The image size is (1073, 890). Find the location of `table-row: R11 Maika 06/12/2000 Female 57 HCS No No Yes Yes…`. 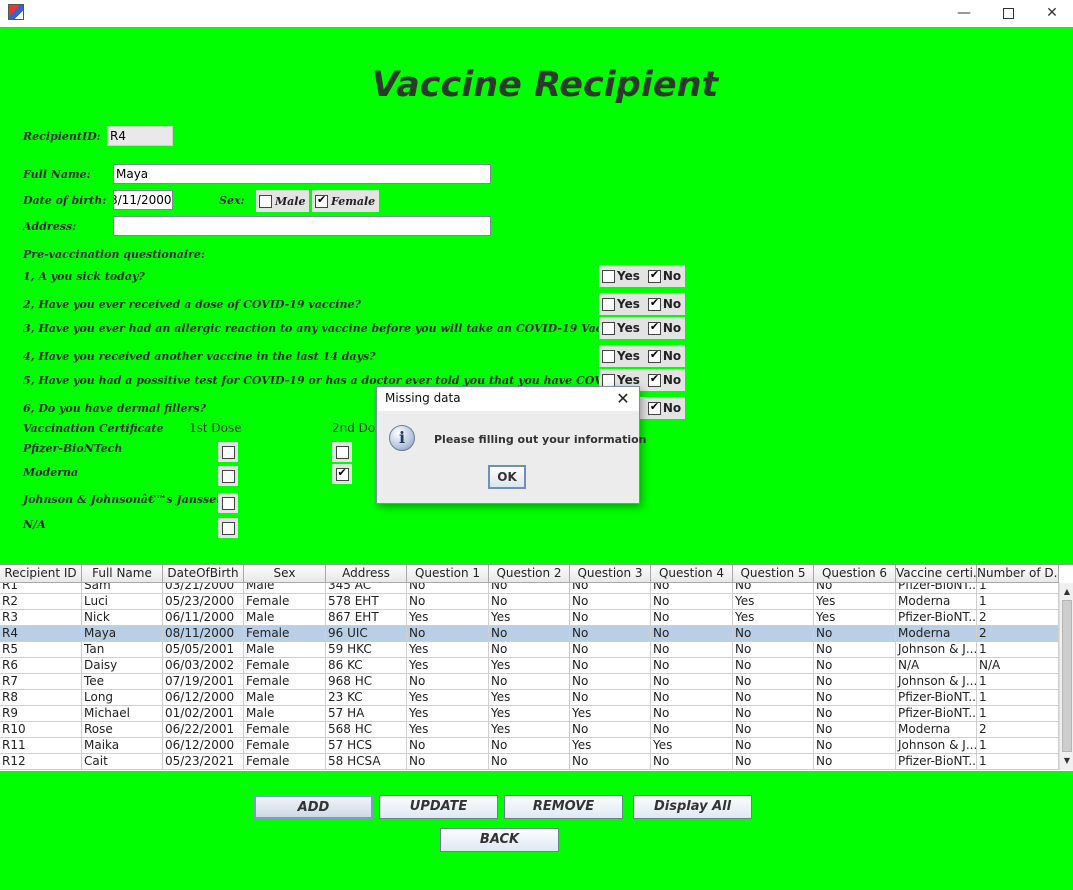

table-row: R11 Maika 06/12/2000 Female 57 HCS No No Yes Yes… is located at coordinates (529, 746).